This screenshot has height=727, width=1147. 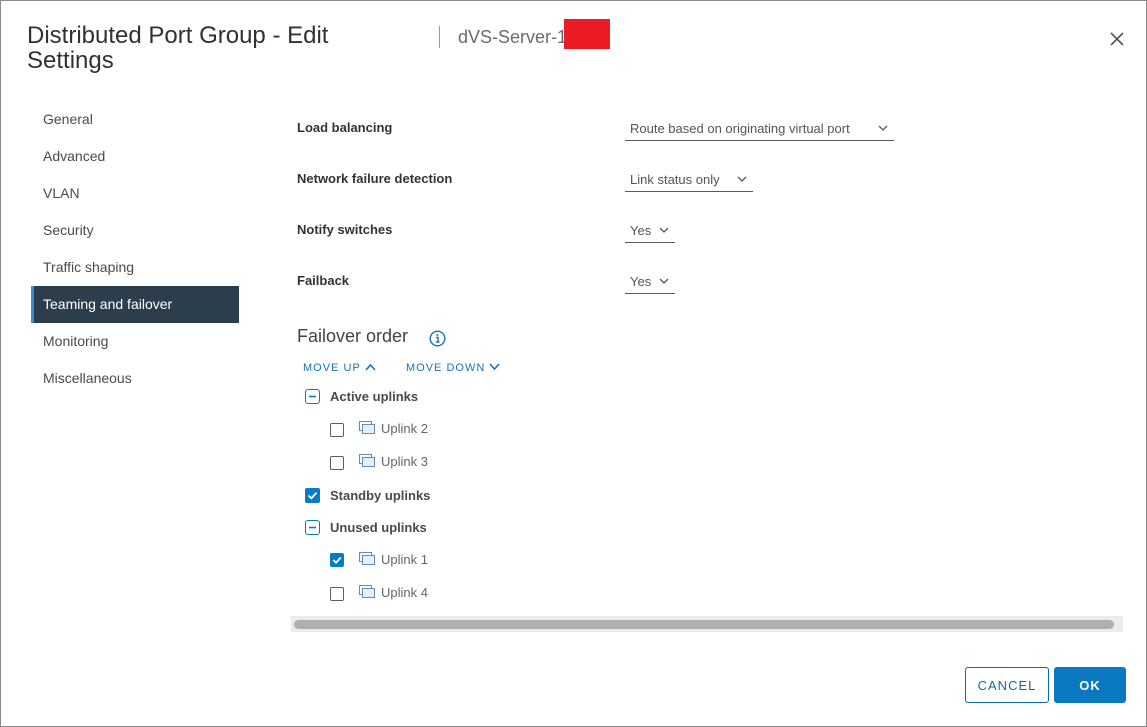 I want to click on sidebar-item-miscellaneous: Miscellaneous, so click(x=135, y=378).